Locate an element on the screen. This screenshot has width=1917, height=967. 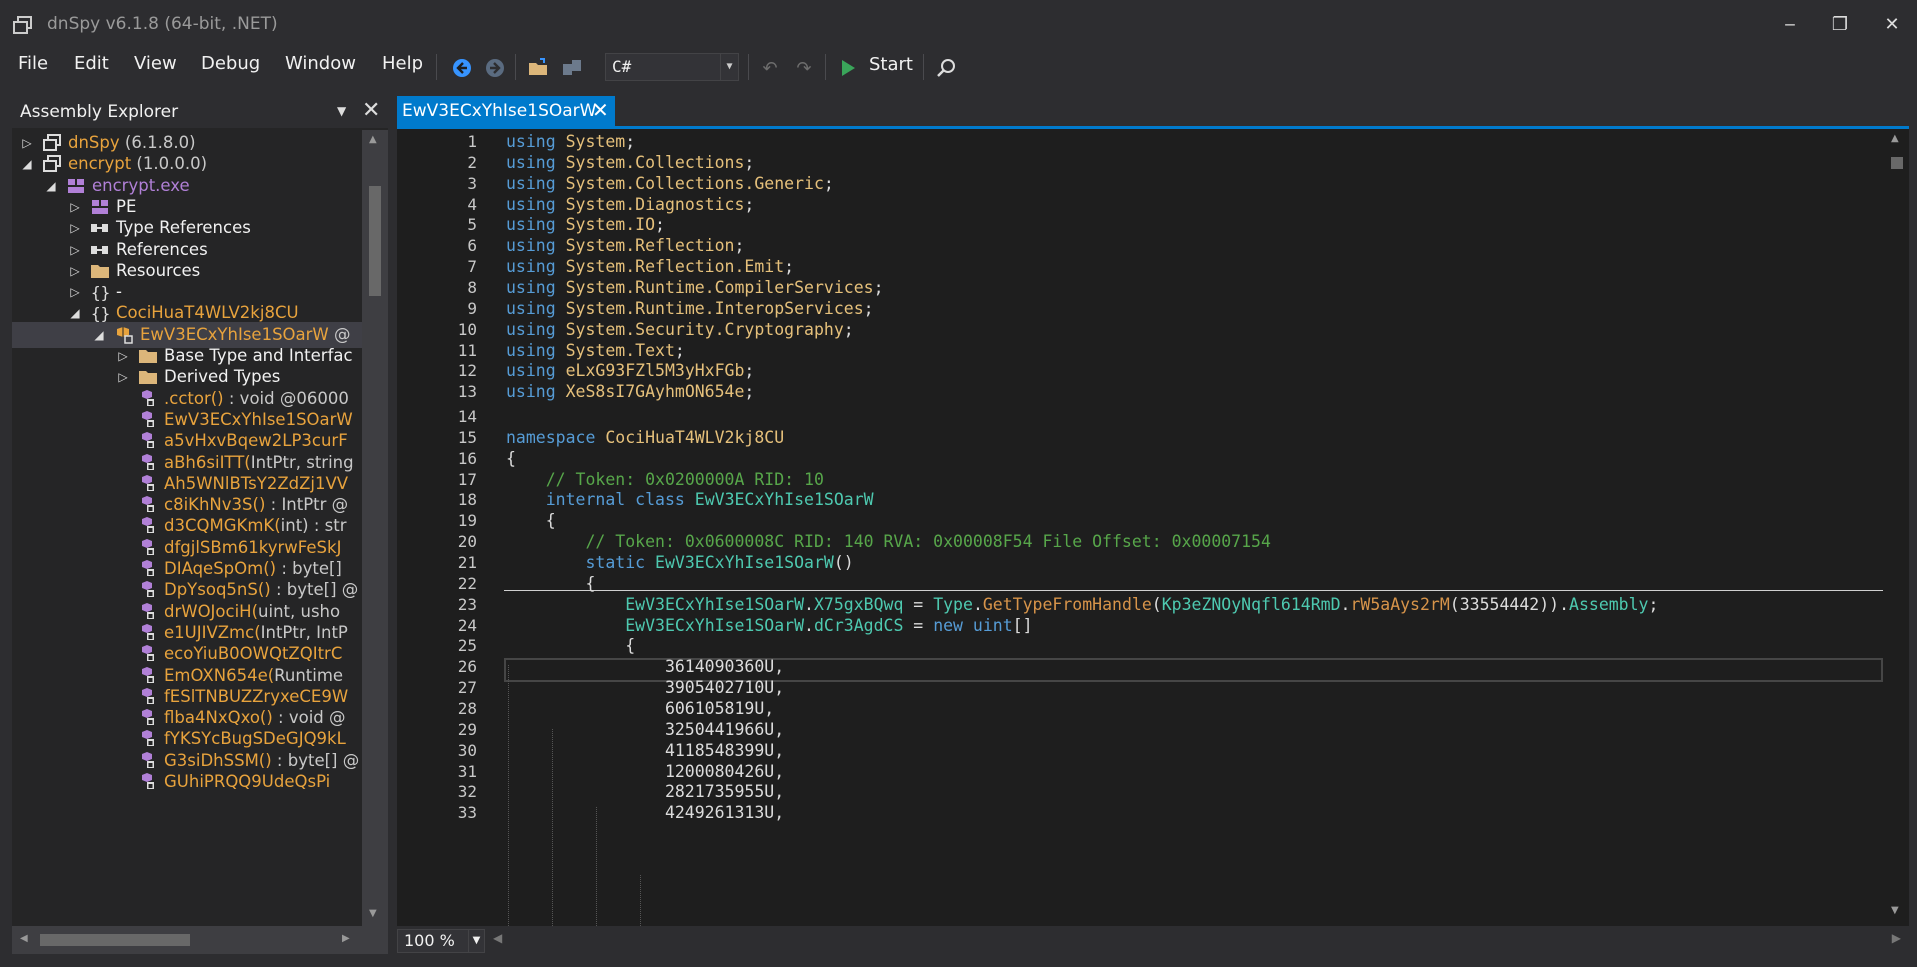
typeref-icon is located at coordinates (100, 228).